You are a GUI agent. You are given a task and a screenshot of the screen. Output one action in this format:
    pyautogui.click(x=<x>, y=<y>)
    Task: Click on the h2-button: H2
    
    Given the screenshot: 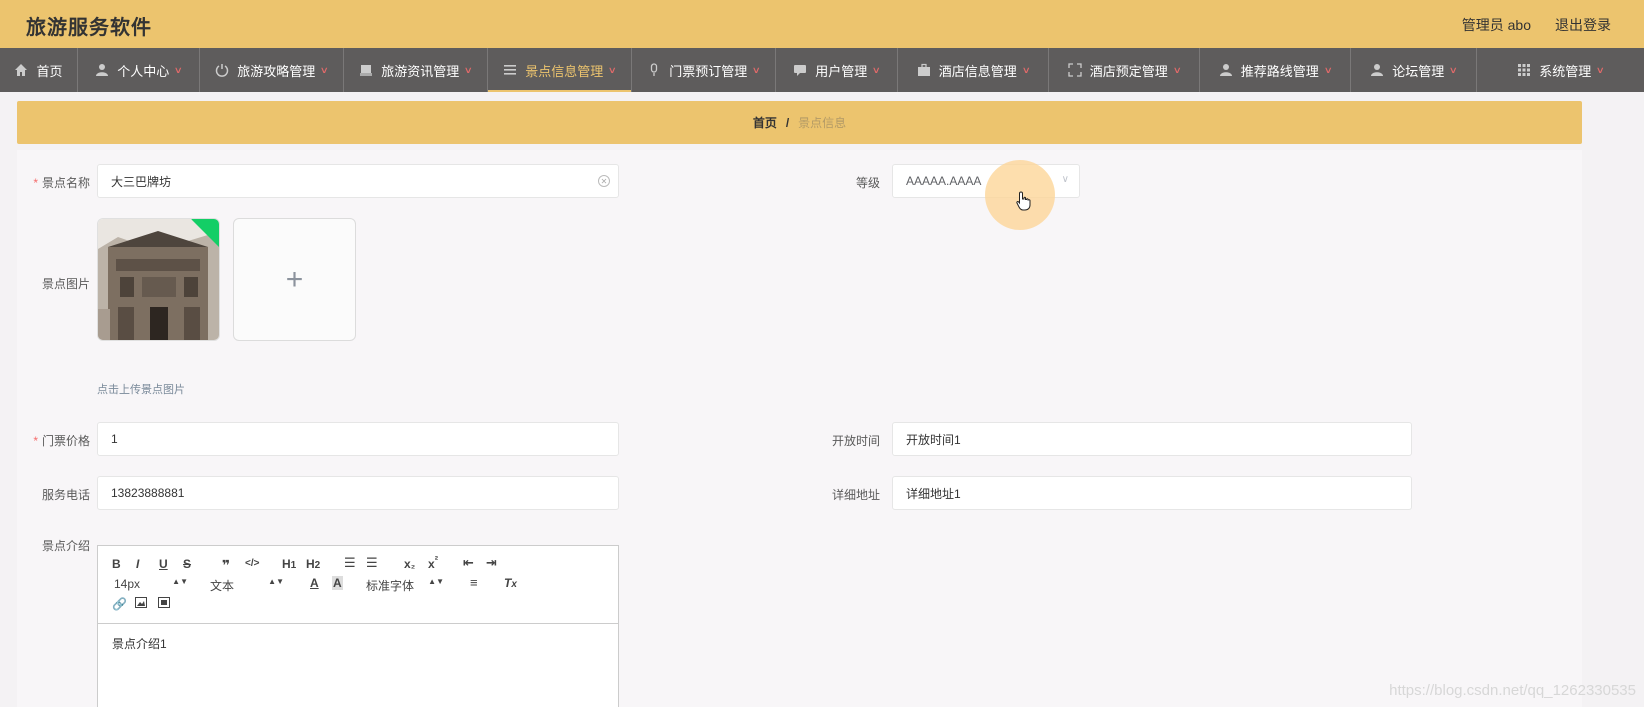 What is the action you would take?
    pyautogui.click(x=313, y=564)
    